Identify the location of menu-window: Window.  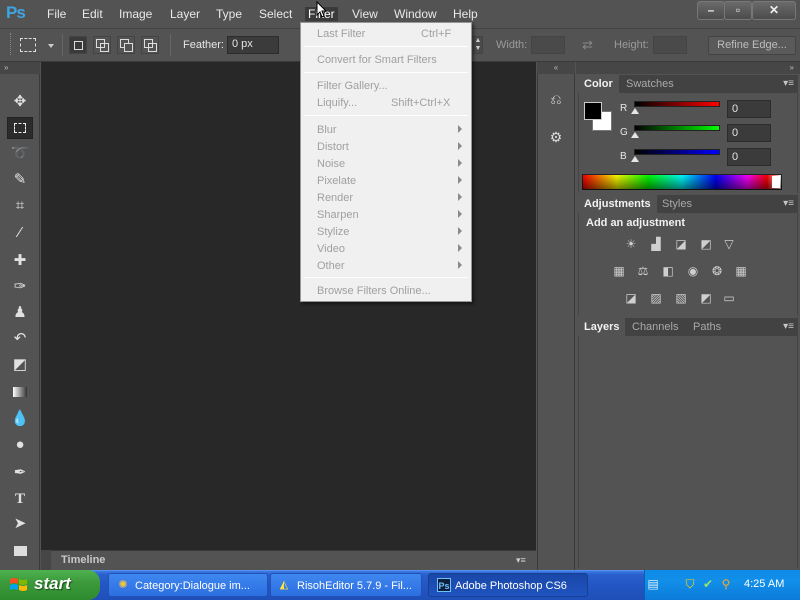
(415, 14).